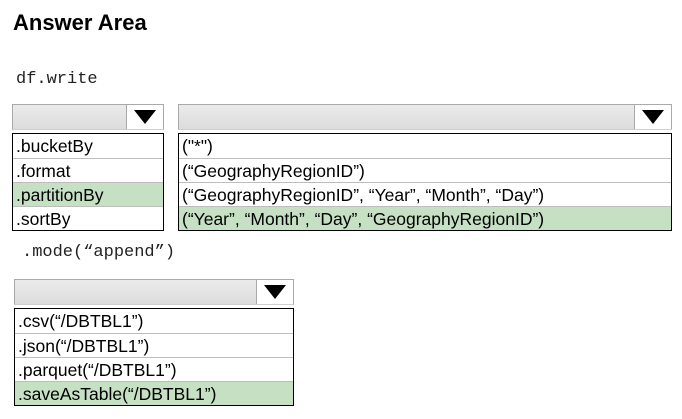 Image resolution: width=682 pixels, height=419 pixels. I want to click on option-csv: .csv(“/DBTBL1”), so click(154, 321).